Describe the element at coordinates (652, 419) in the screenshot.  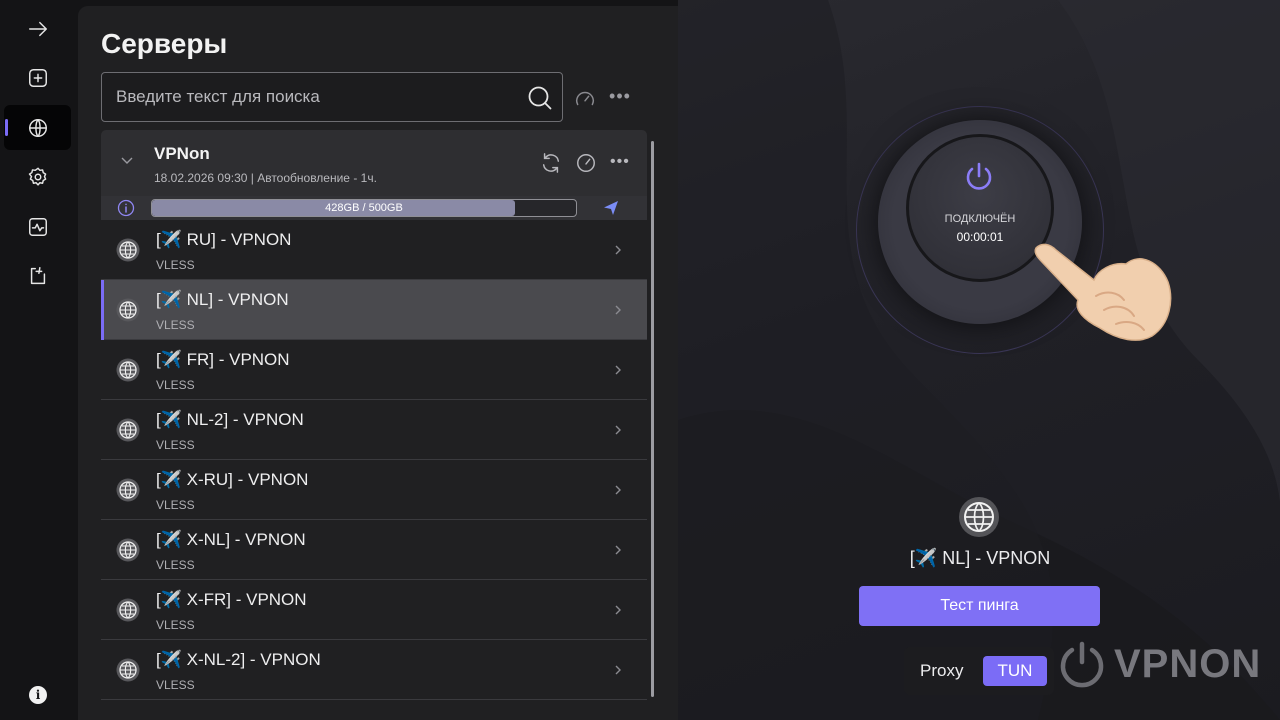
I see `scrollbar` at that location.